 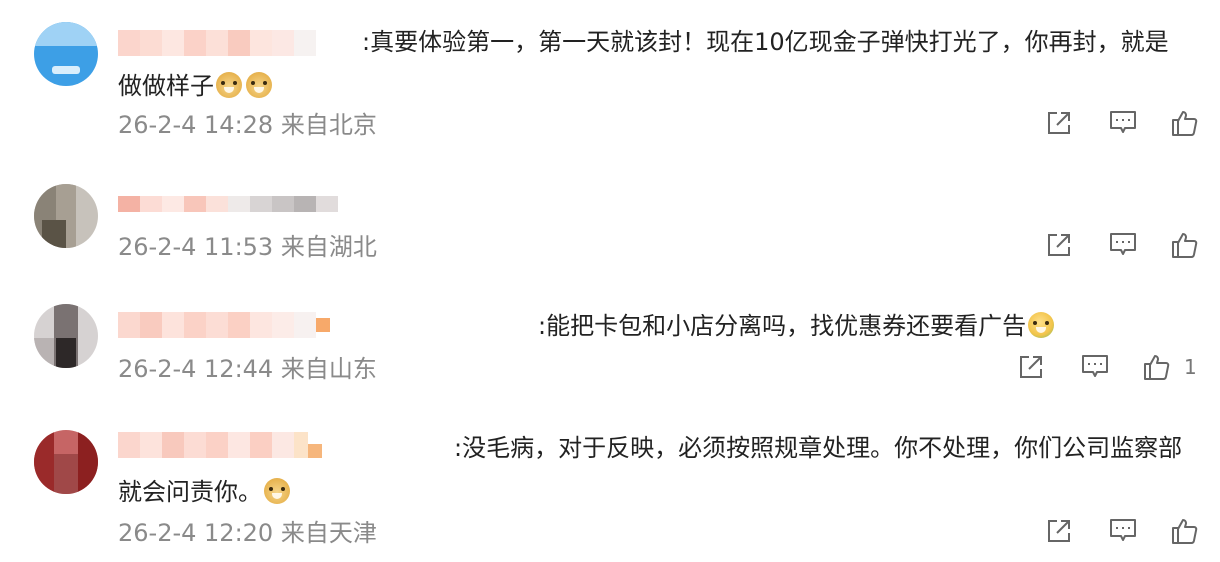 I want to click on comment-actions: 1, so click(x=1106, y=367).